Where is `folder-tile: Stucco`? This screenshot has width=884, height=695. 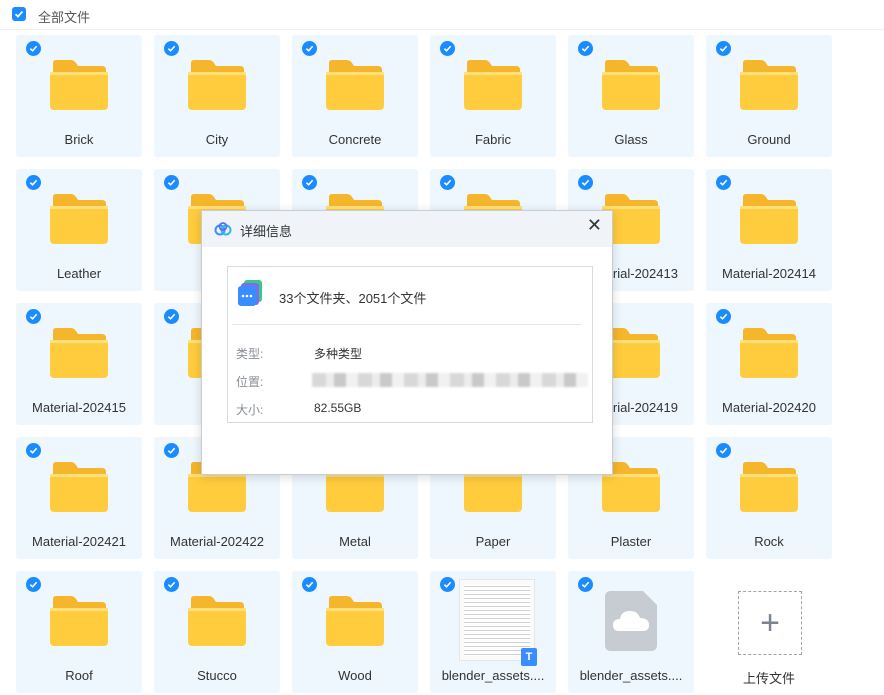 folder-tile: Stucco is located at coordinates (217, 632).